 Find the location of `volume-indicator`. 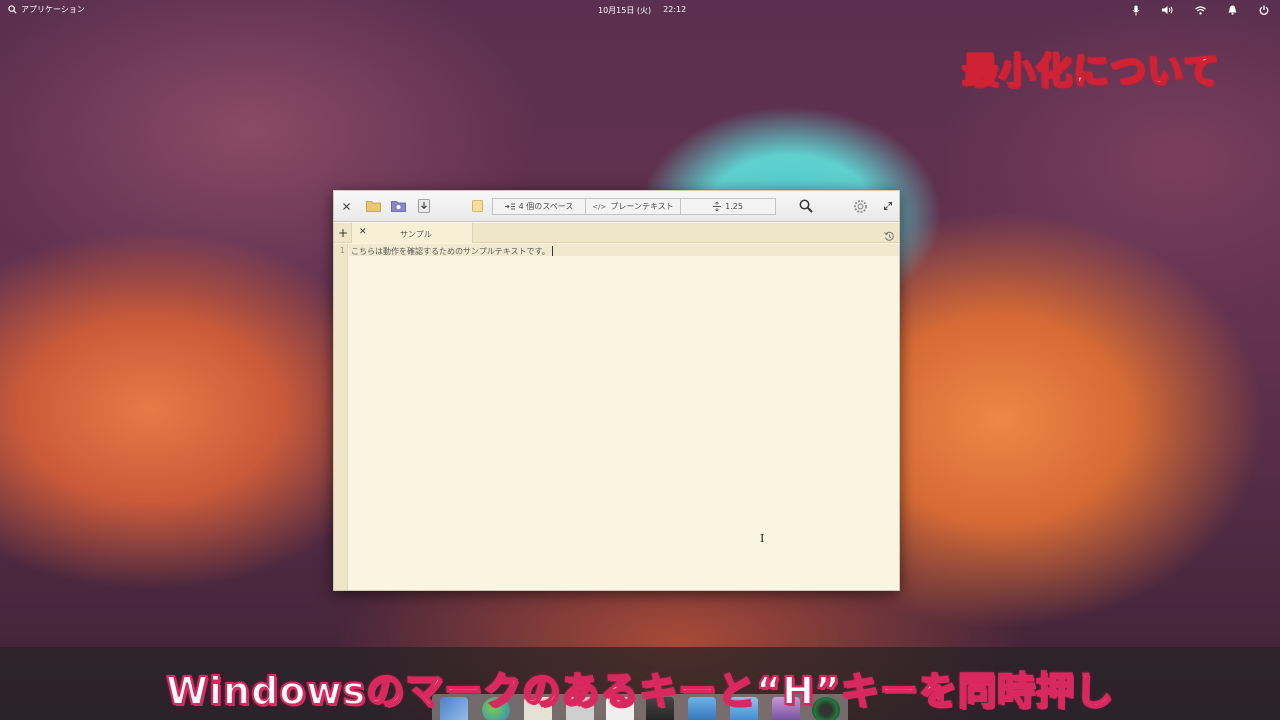

volume-indicator is located at coordinates (1168, 10).